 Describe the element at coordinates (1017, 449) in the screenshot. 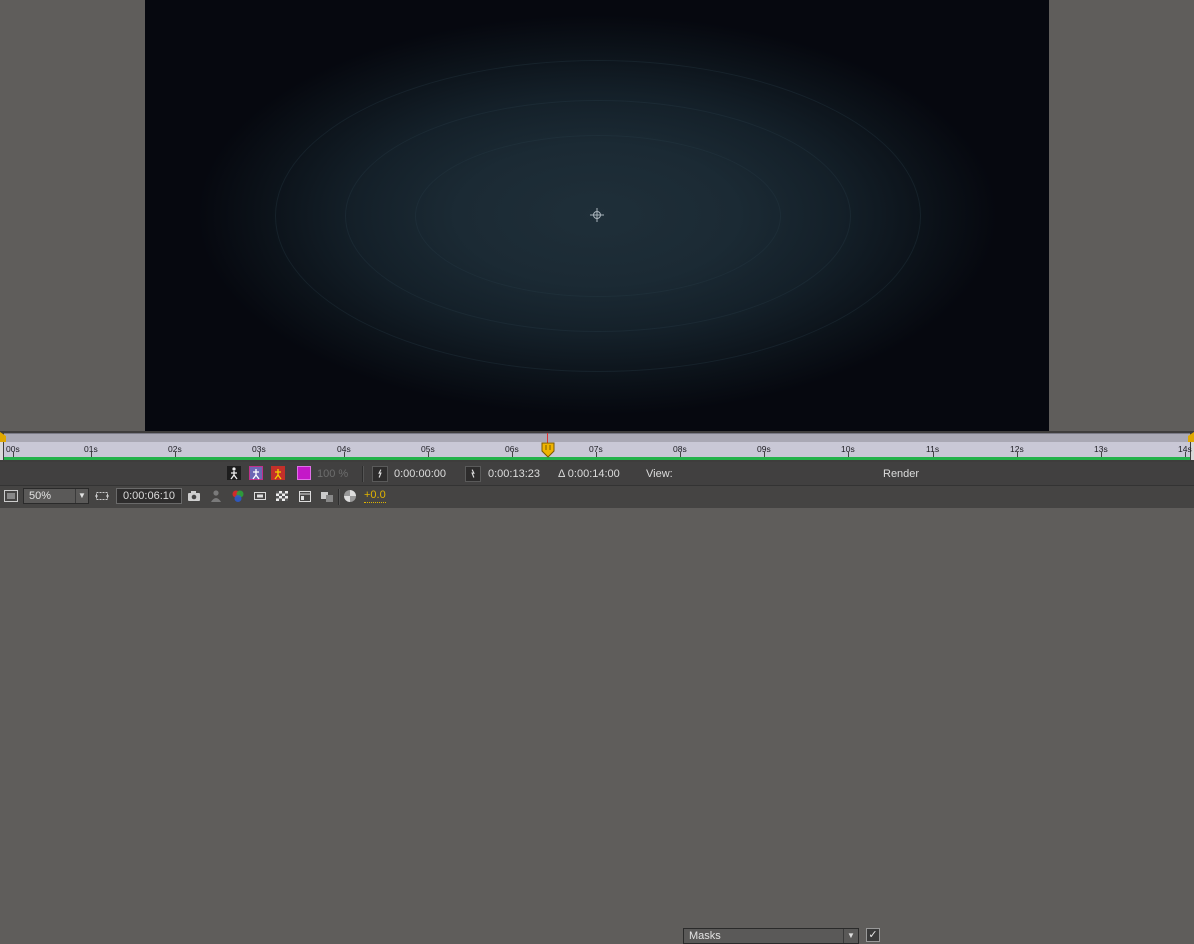

I see `ruler-tick: 12s` at that location.